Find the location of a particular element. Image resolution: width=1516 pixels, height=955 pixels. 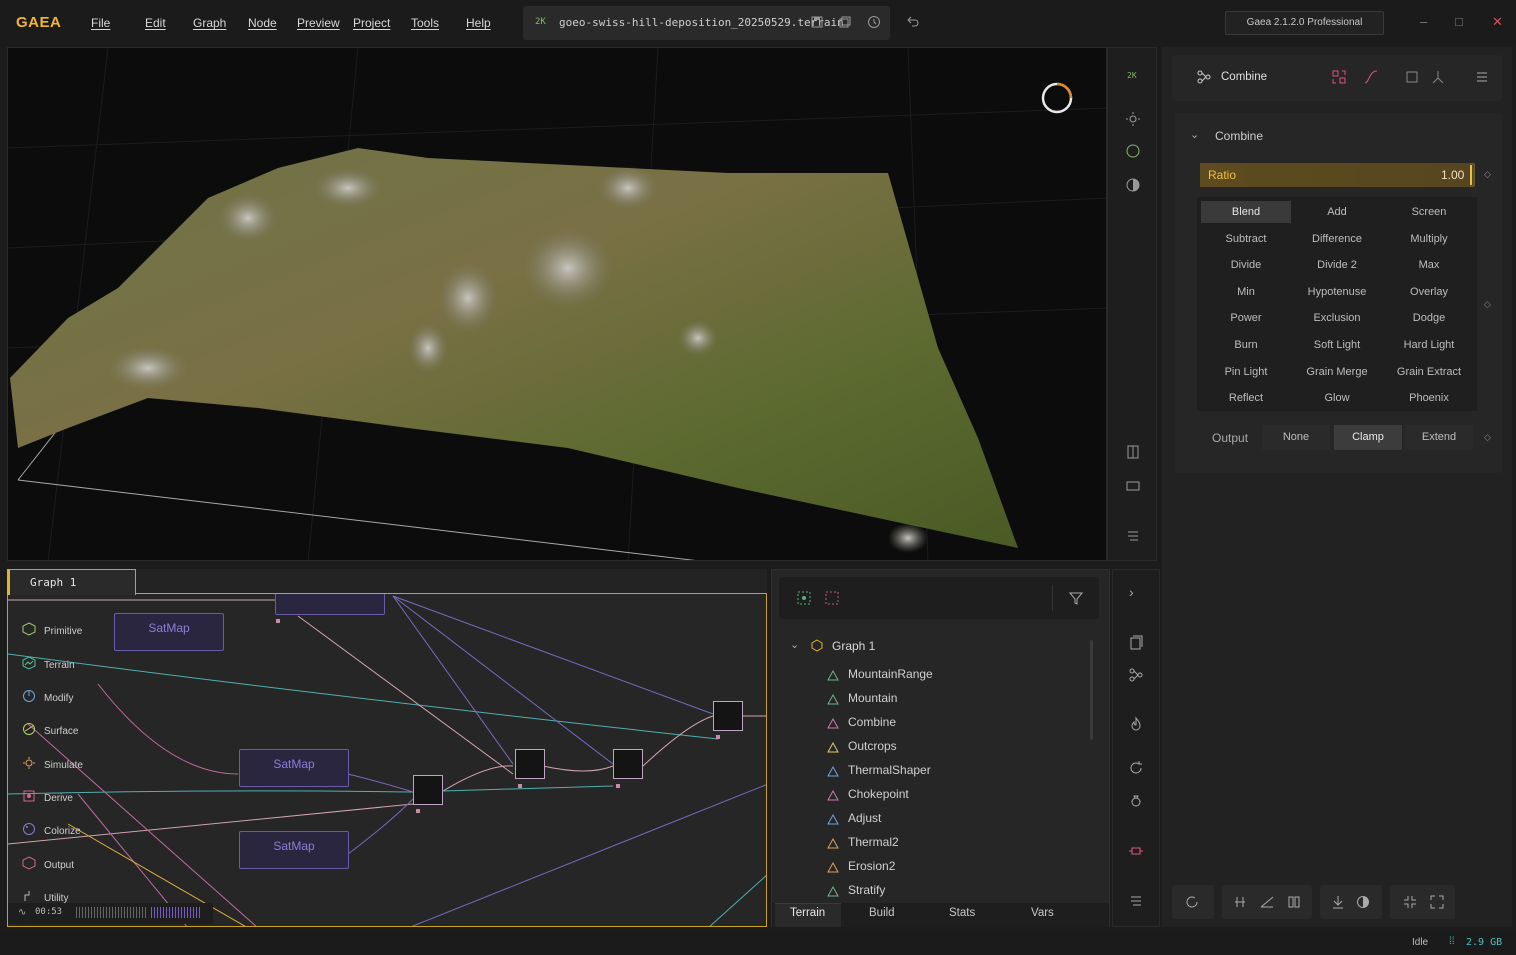

blend-mode-option: Dodge is located at coordinates (1429, 318).